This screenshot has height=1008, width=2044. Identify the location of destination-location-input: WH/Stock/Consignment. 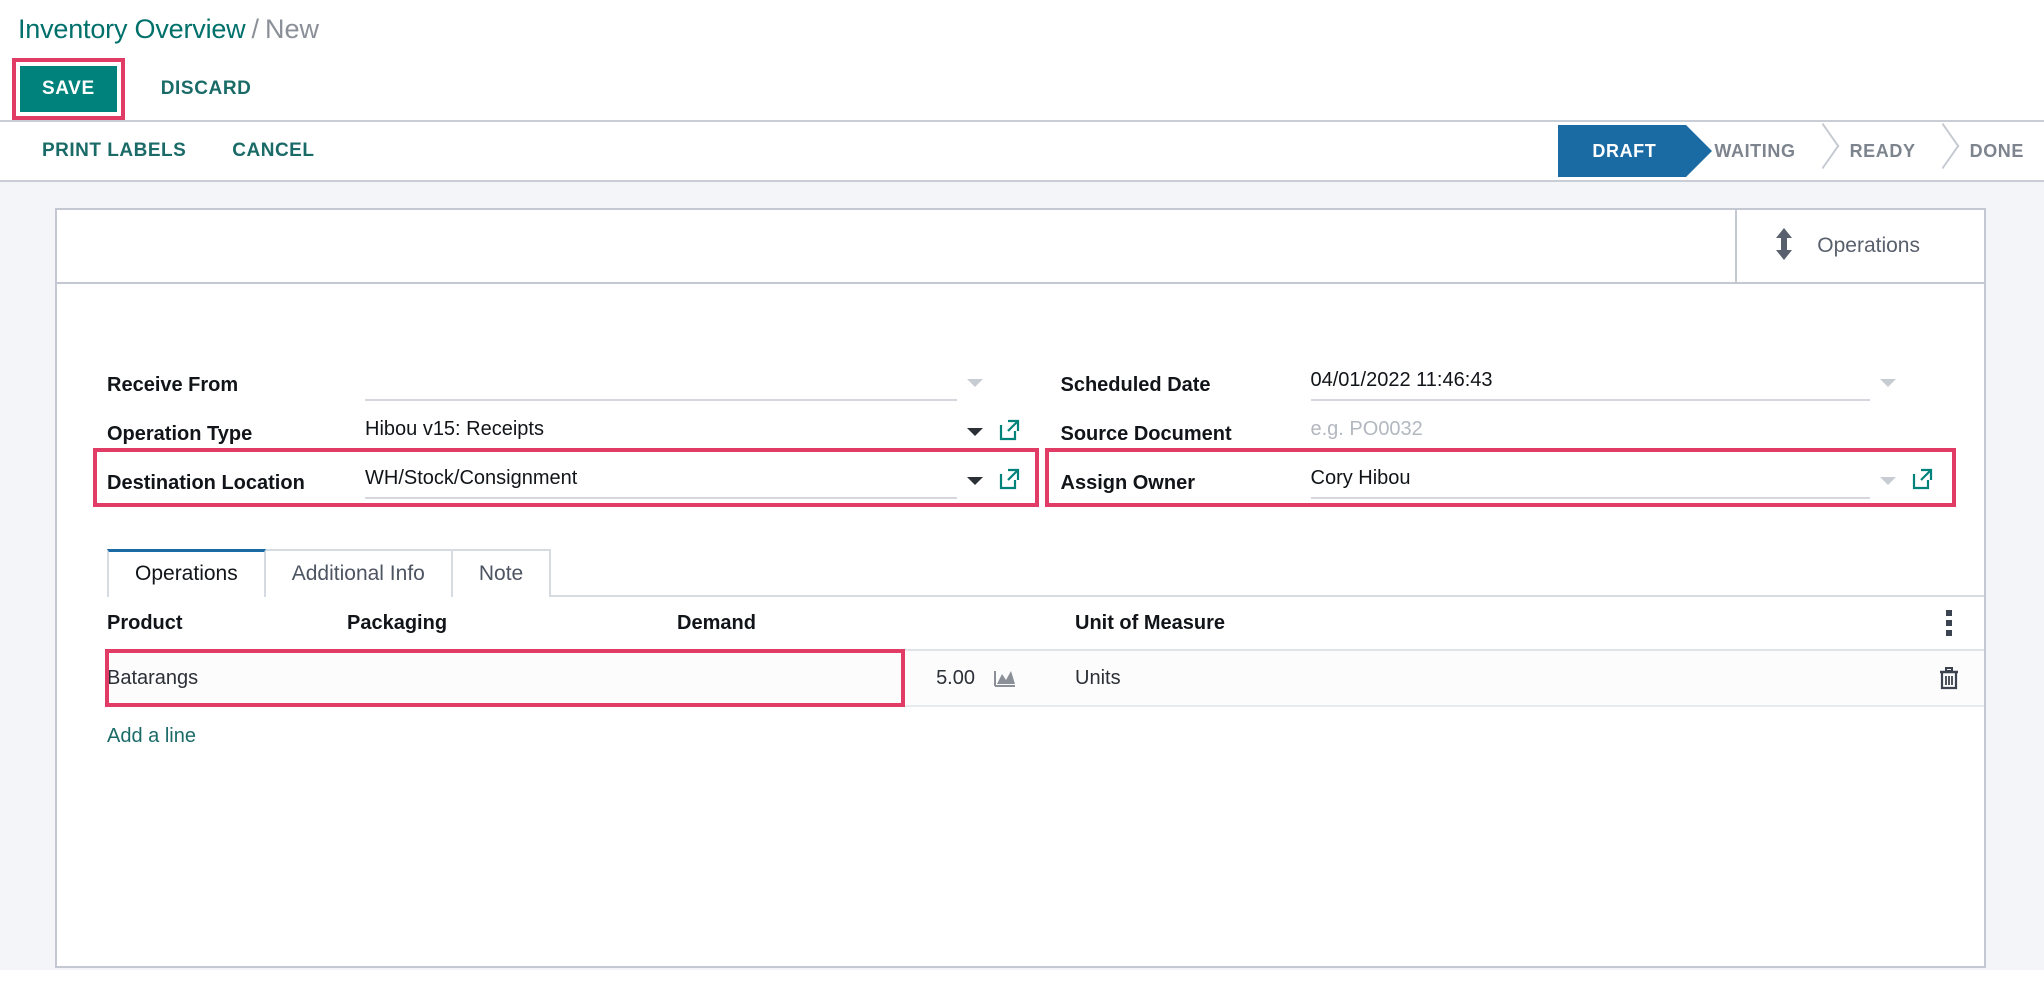
(661, 483).